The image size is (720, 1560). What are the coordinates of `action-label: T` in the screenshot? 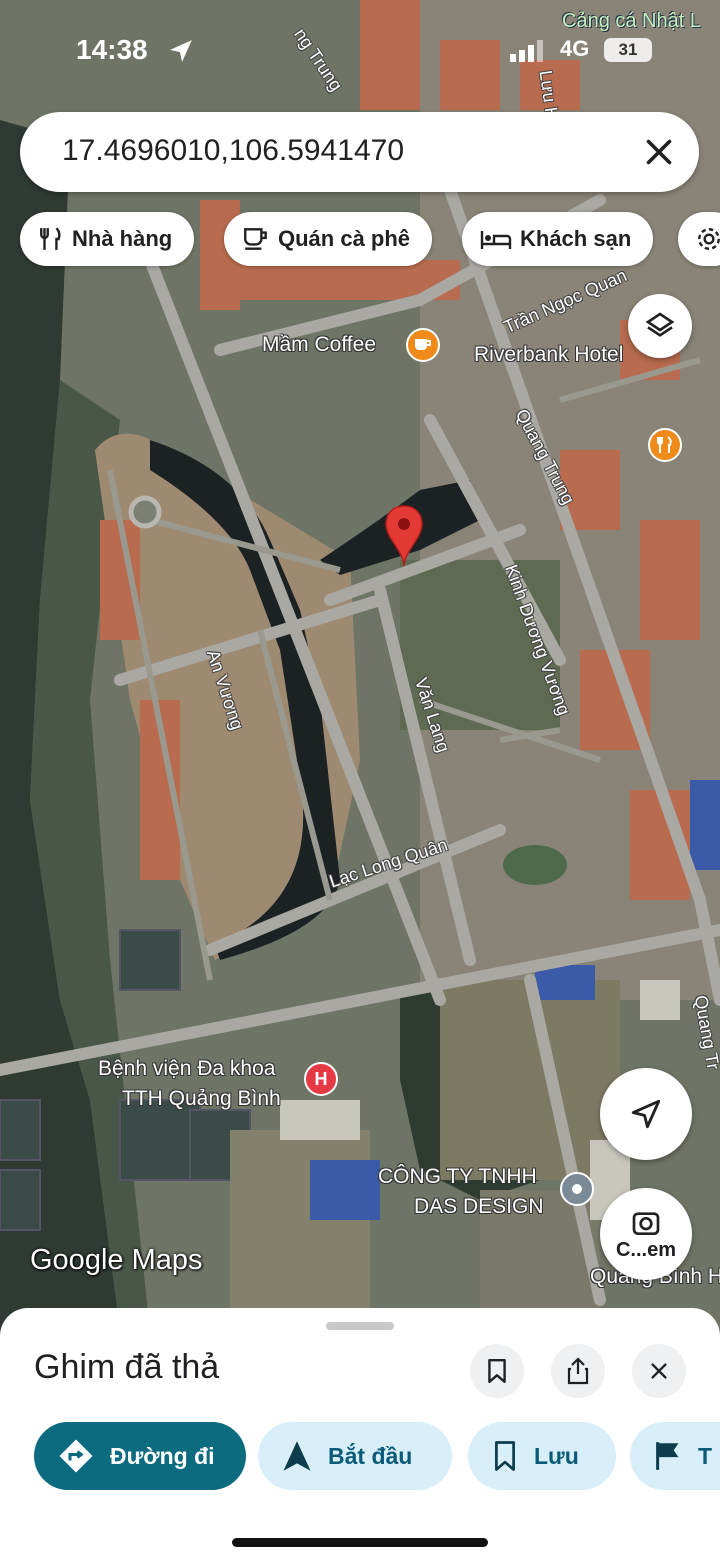 It's located at (705, 1455).